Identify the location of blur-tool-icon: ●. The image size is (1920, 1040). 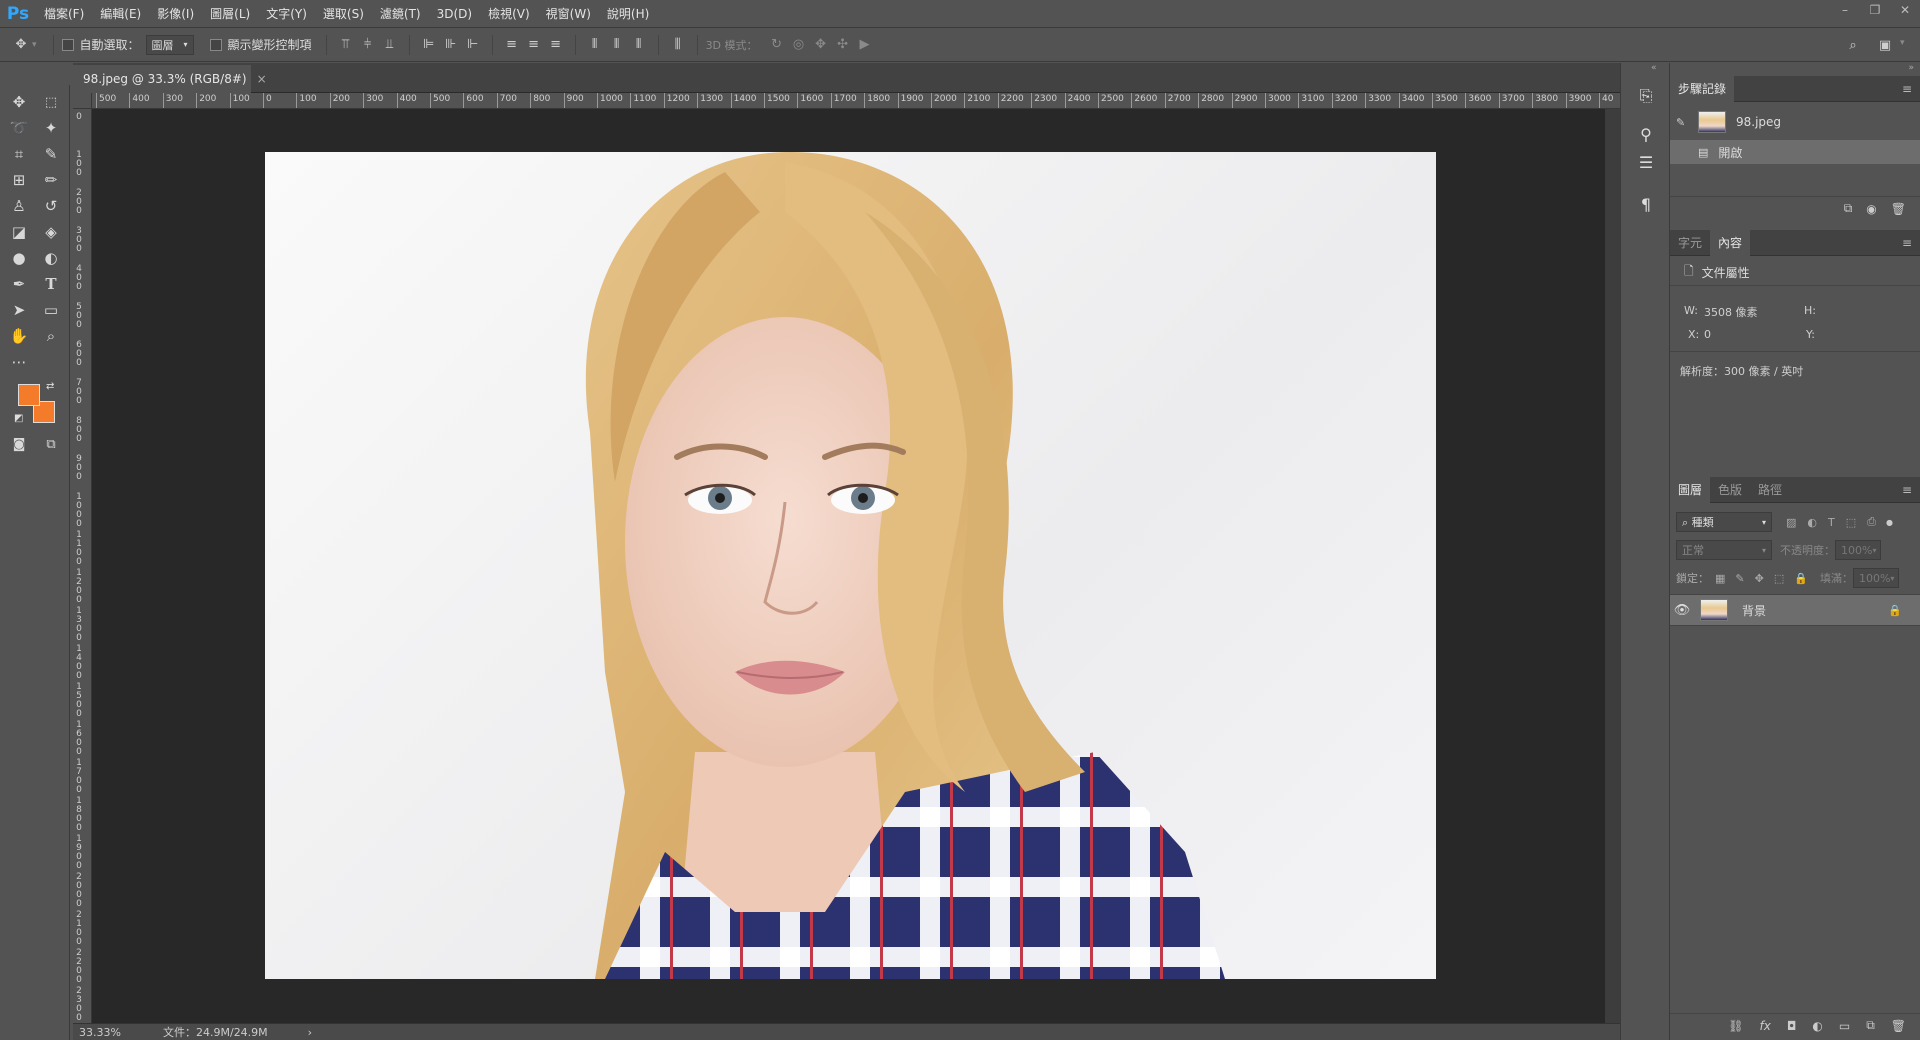
(19, 258).